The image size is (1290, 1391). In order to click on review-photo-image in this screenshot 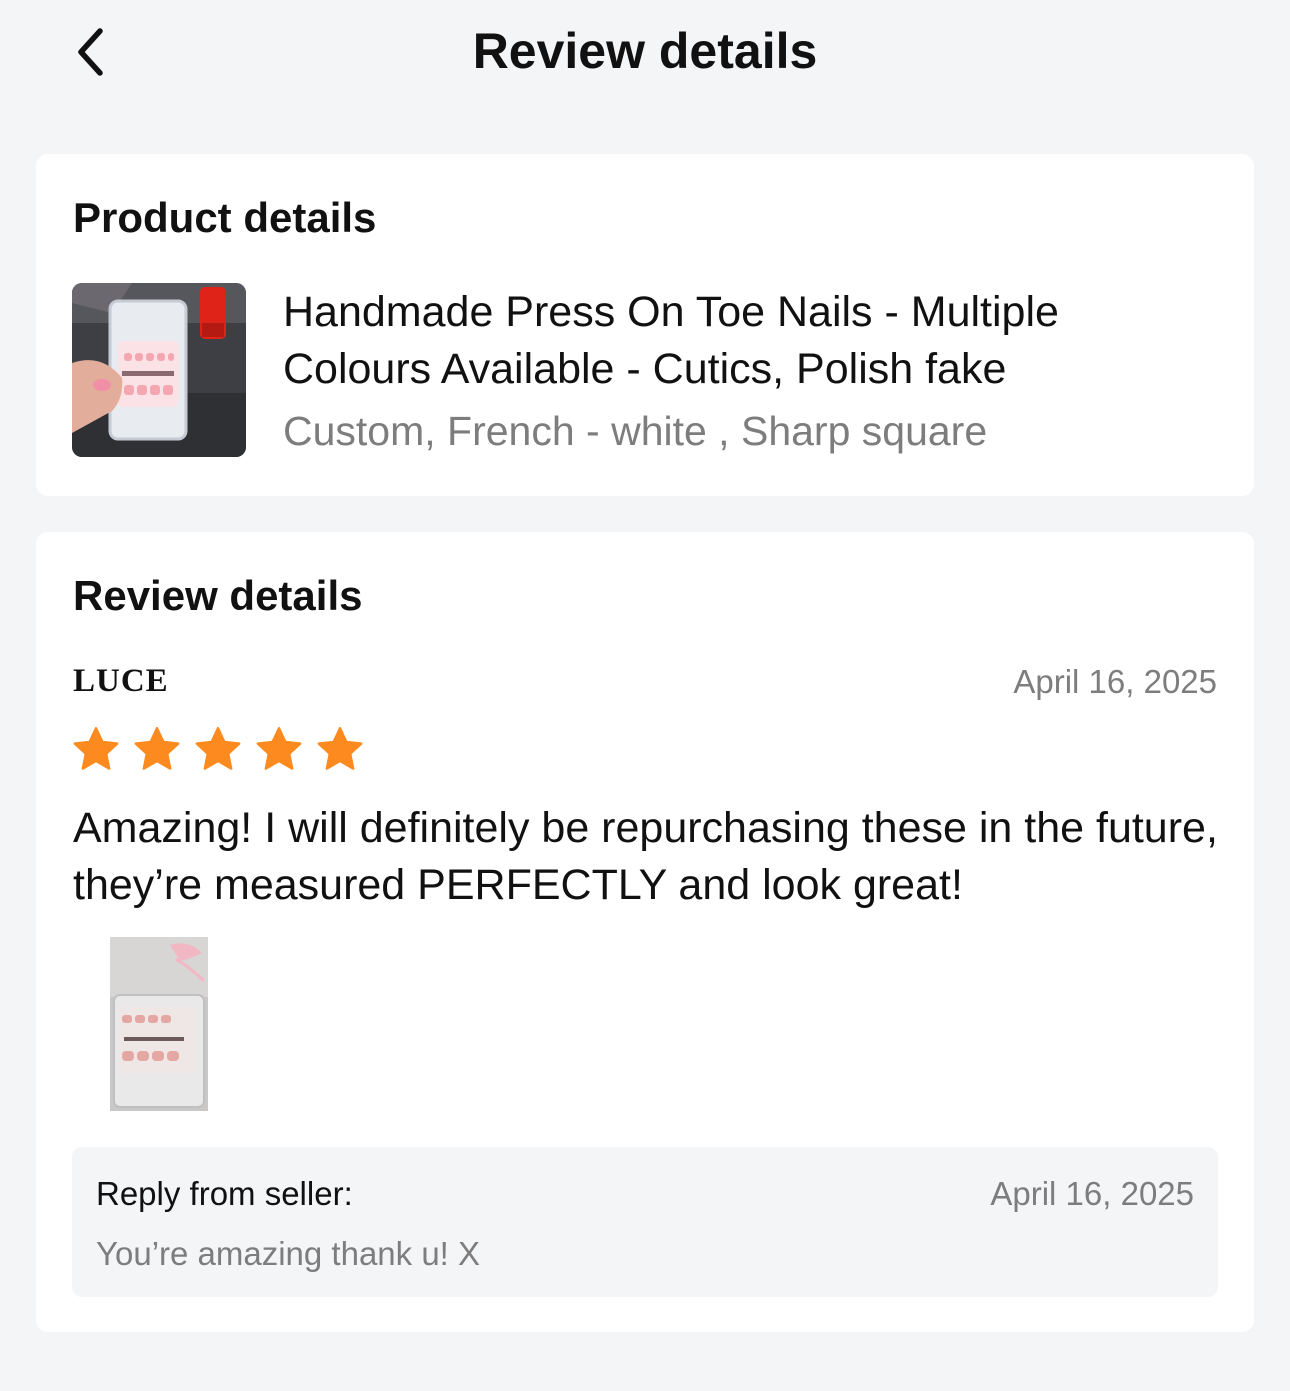, I will do `click(159, 1024)`.